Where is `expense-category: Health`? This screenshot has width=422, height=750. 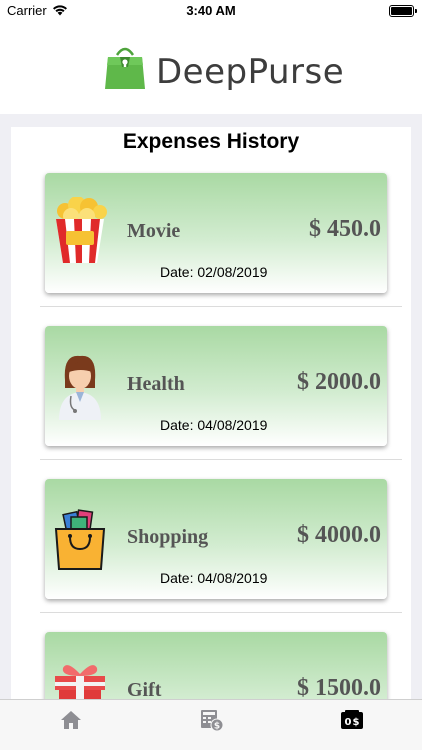
expense-category: Health is located at coordinates (156, 384).